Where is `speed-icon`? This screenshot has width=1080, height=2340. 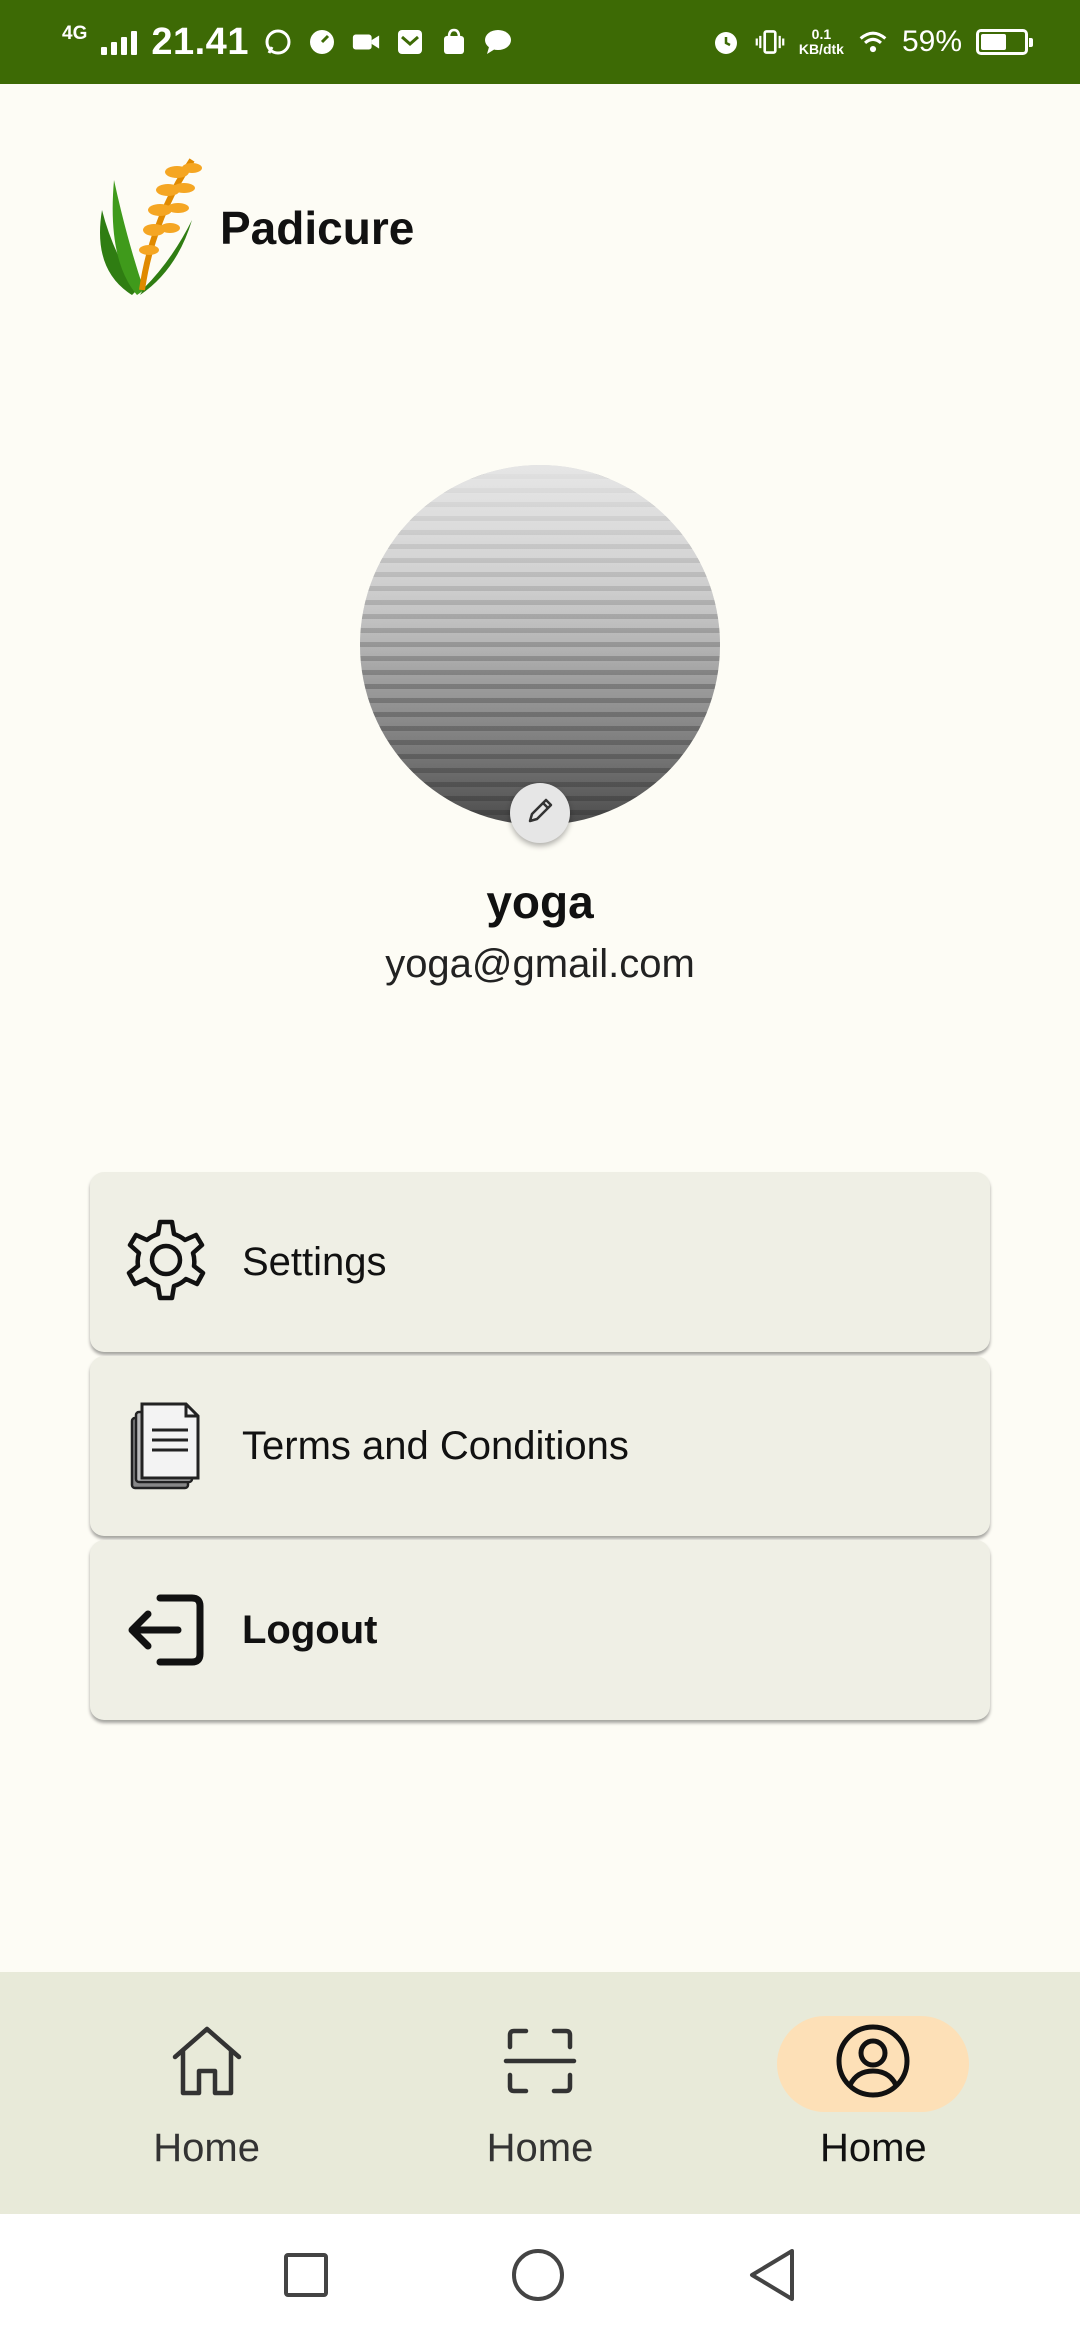 speed-icon is located at coordinates (322, 42).